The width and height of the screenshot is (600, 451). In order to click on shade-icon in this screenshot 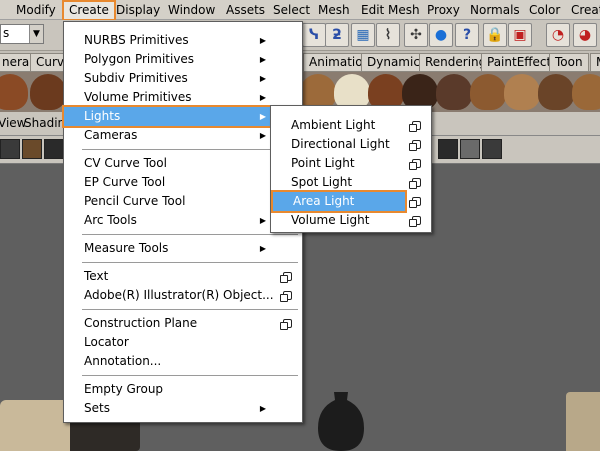, I will do `click(448, 149)`.